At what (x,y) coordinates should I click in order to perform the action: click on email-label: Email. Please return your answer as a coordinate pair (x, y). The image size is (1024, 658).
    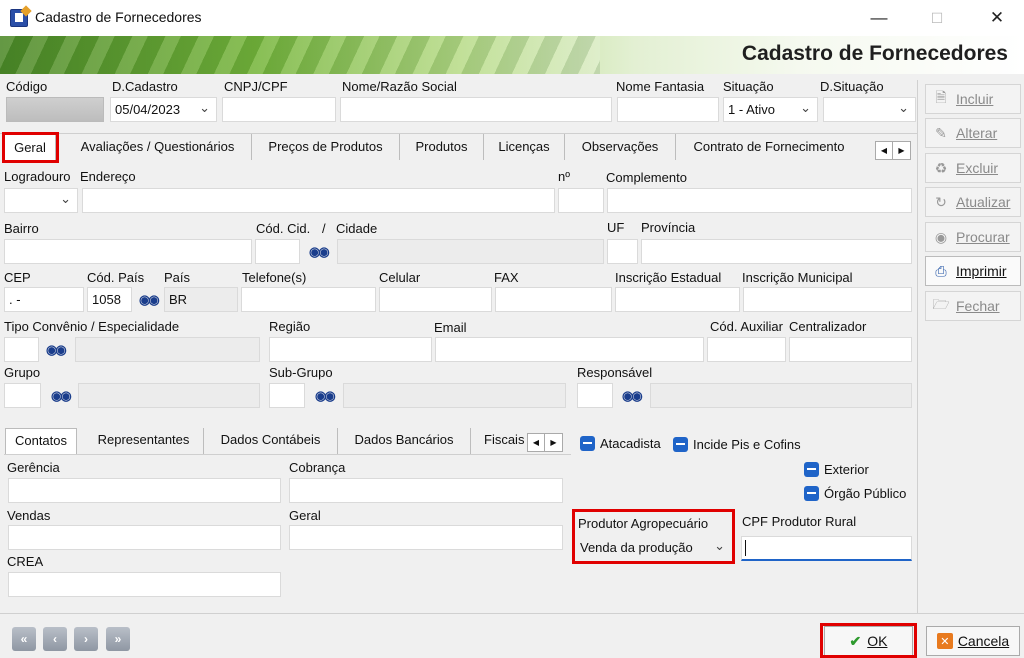
    Looking at the image, I should click on (450, 327).